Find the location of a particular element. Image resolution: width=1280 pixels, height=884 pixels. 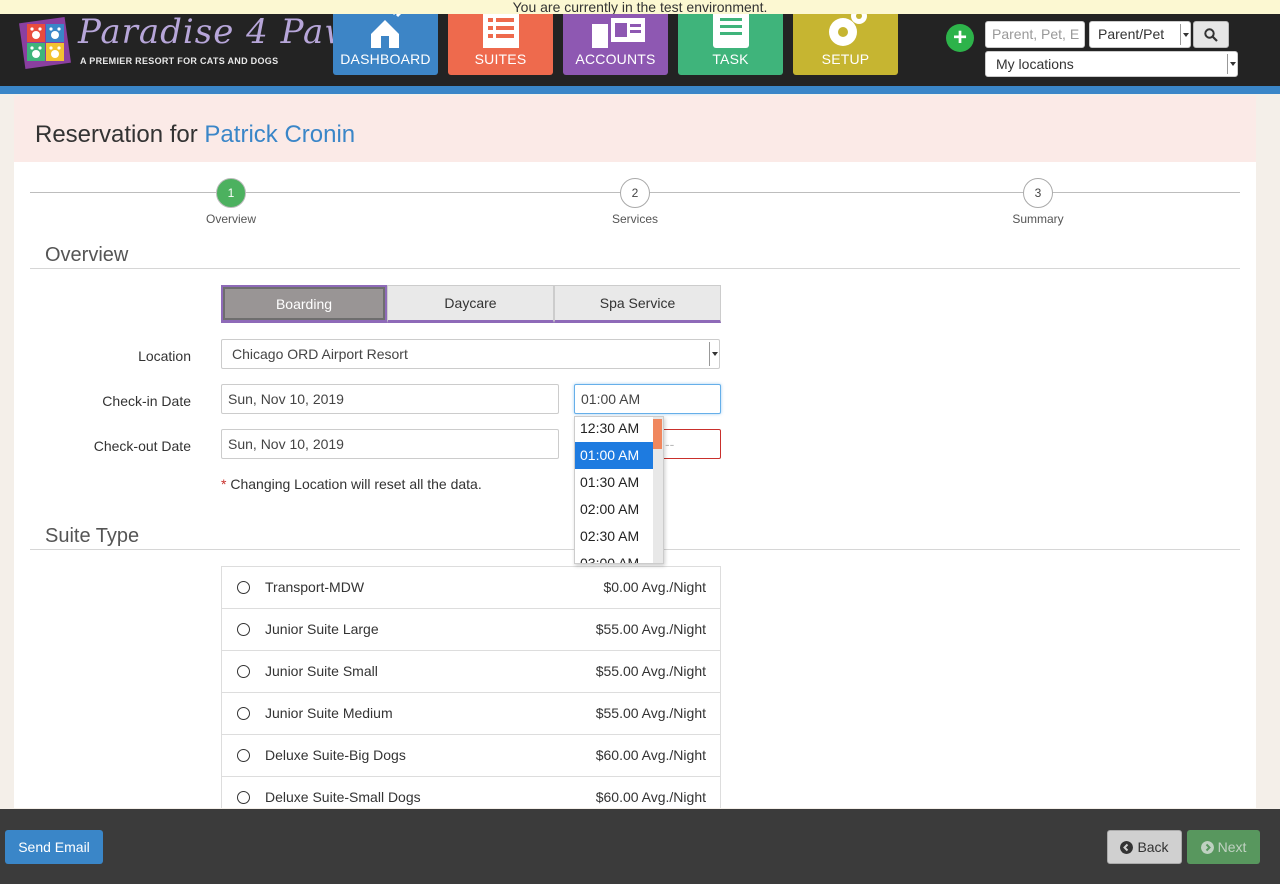

checkin-time-input: 01:00 AM is located at coordinates (647, 399).